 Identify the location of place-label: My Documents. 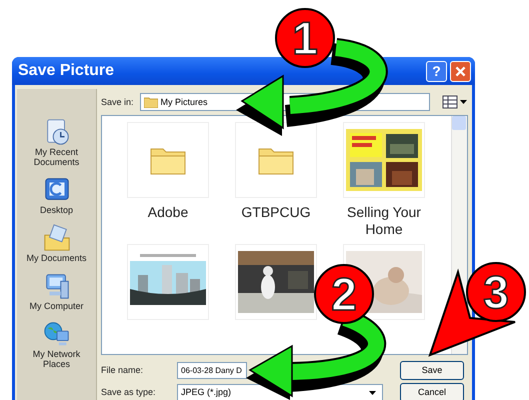
(56, 258).